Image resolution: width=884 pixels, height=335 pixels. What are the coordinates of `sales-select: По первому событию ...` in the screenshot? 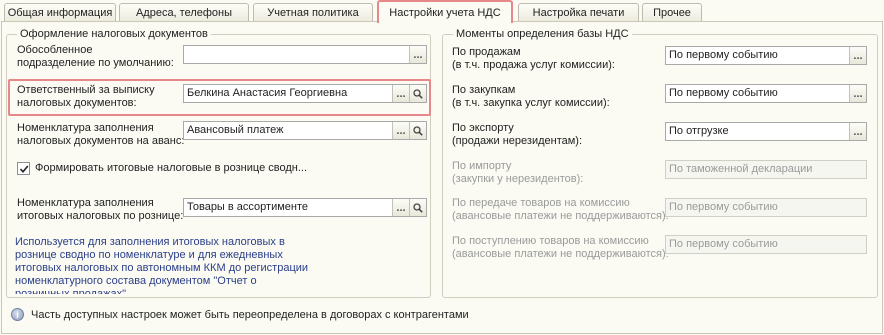 It's located at (766, 55).